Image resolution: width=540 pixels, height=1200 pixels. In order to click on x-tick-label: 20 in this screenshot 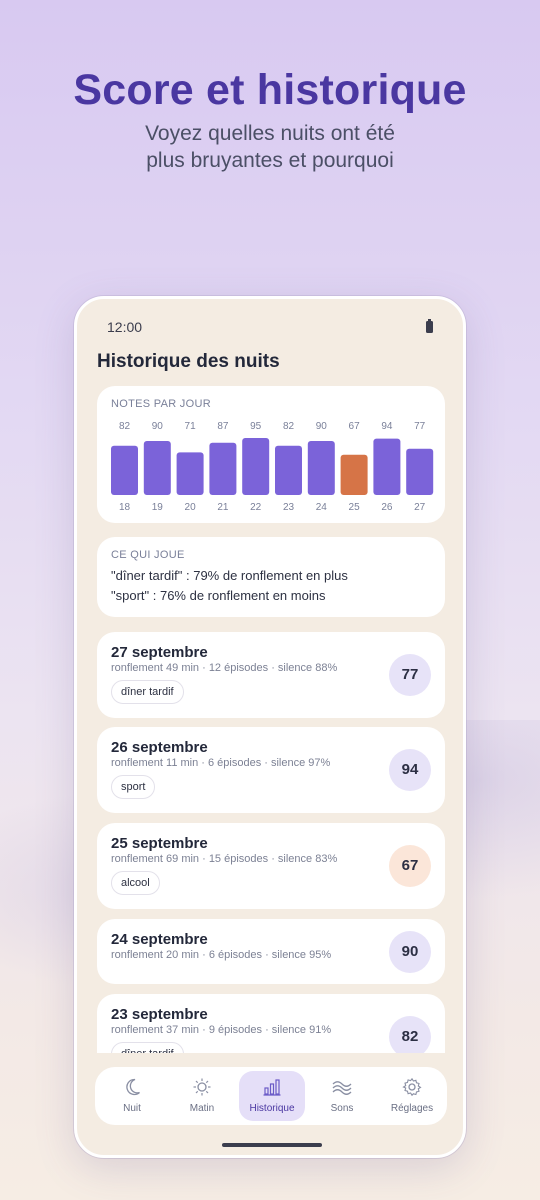, I will do `click(191, 507)`.